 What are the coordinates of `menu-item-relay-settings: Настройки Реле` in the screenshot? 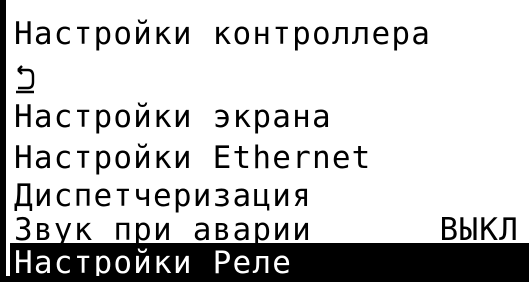 It's located at (269, 262).